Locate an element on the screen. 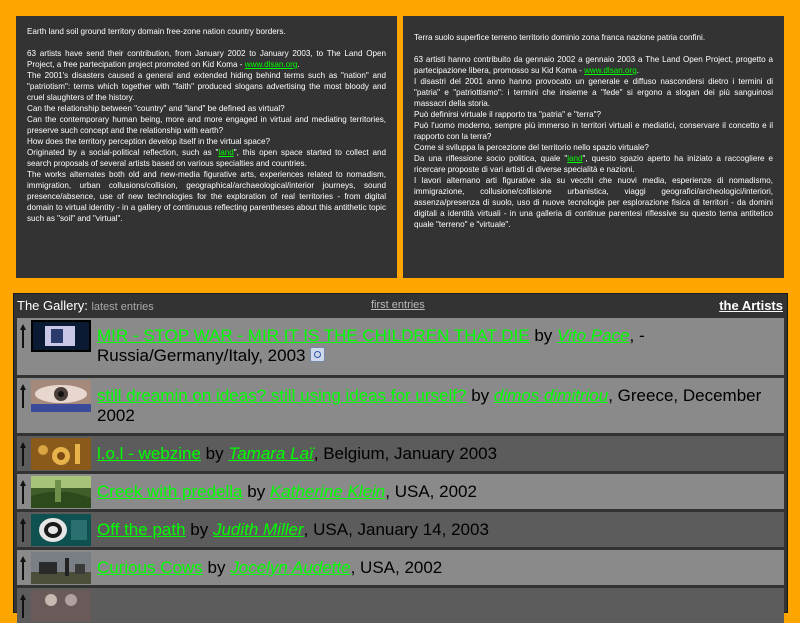 This screenshot has width=800, height=623. entry-artist-link: Vito Pace is located at coordinates (593, 335).